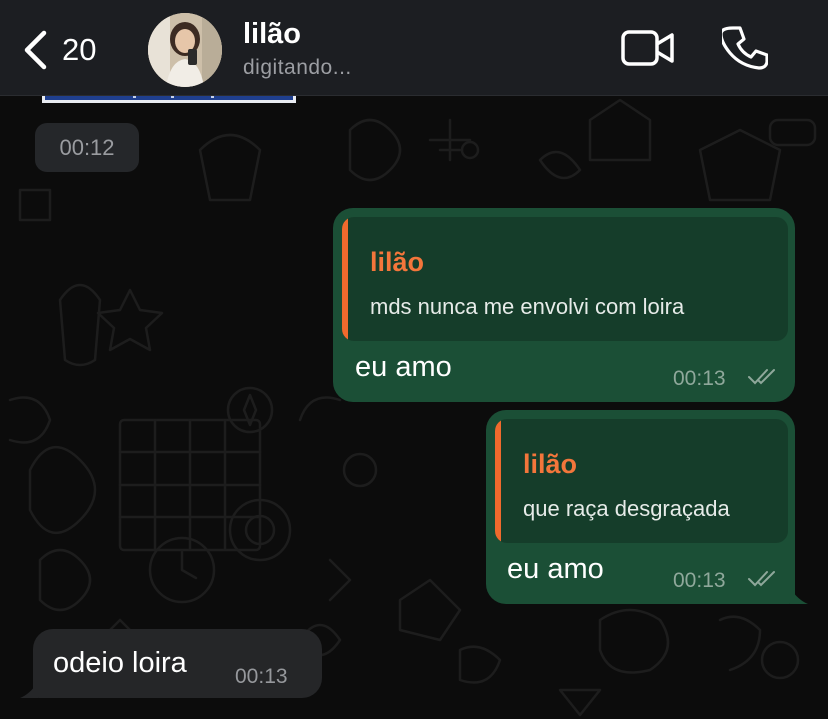 The height and width of the screenshot is (719, 828). I want to click on quoted-message-text: mds nunca me envolvi com loira, so click(527, 306).